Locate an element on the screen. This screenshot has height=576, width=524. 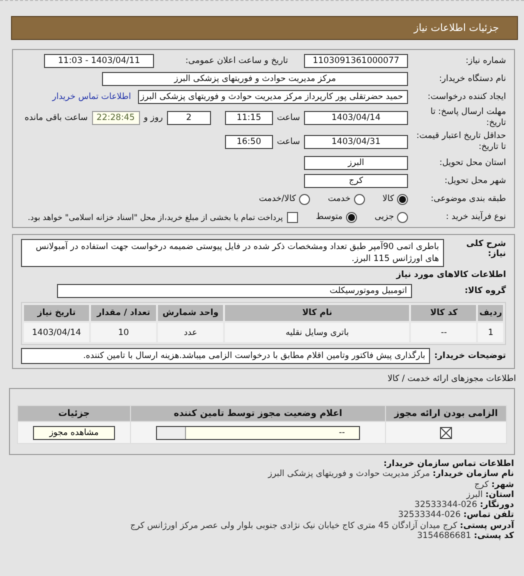
goods-group-field: اتومبیل وموتورسیکلت is located at coordinates (234, 291).